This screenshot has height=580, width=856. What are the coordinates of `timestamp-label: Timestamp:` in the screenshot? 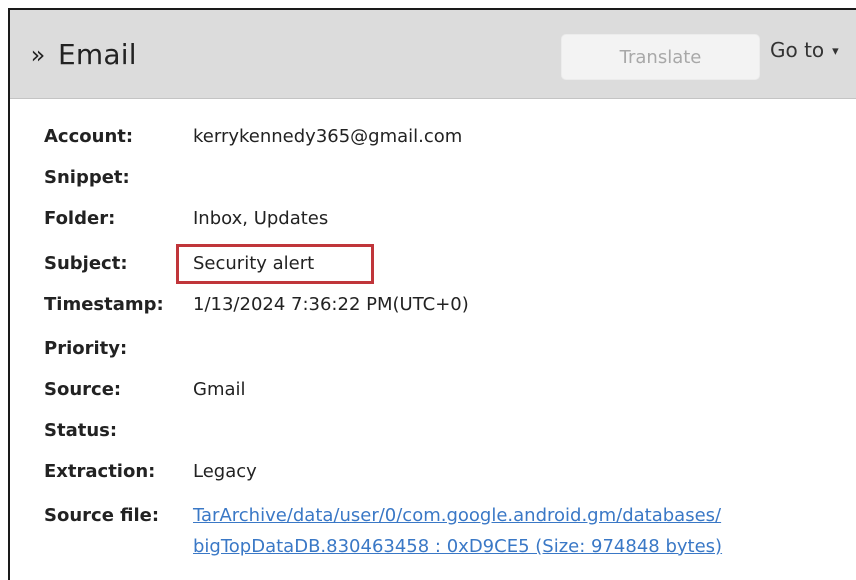 It's located at (104, 304).